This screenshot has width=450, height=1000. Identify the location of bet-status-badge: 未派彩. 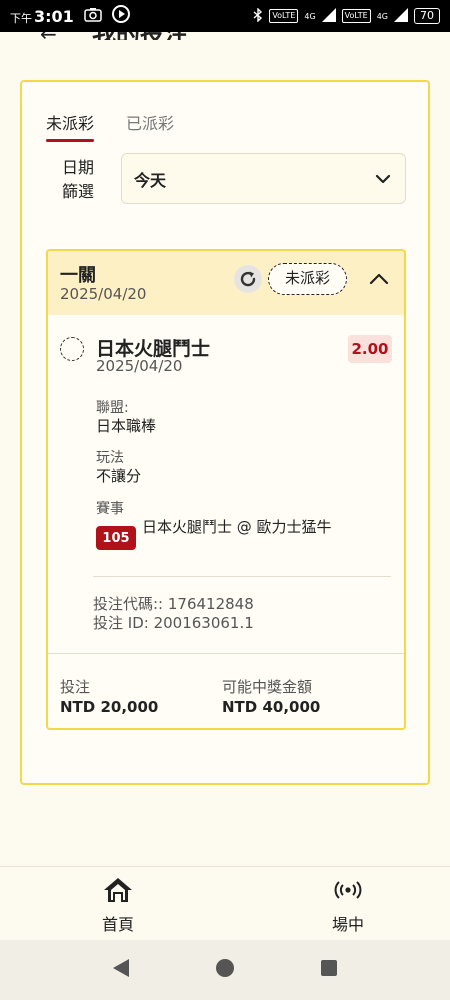
(308, 279).